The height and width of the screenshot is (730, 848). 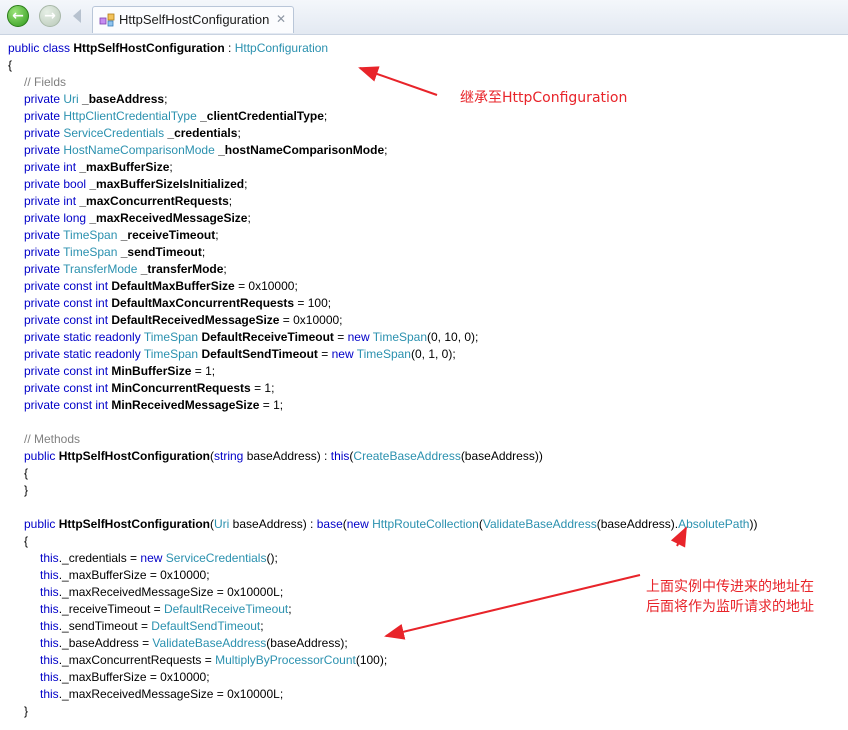 I want to click on arrow-to-base-class, so click(x=398, y=81).